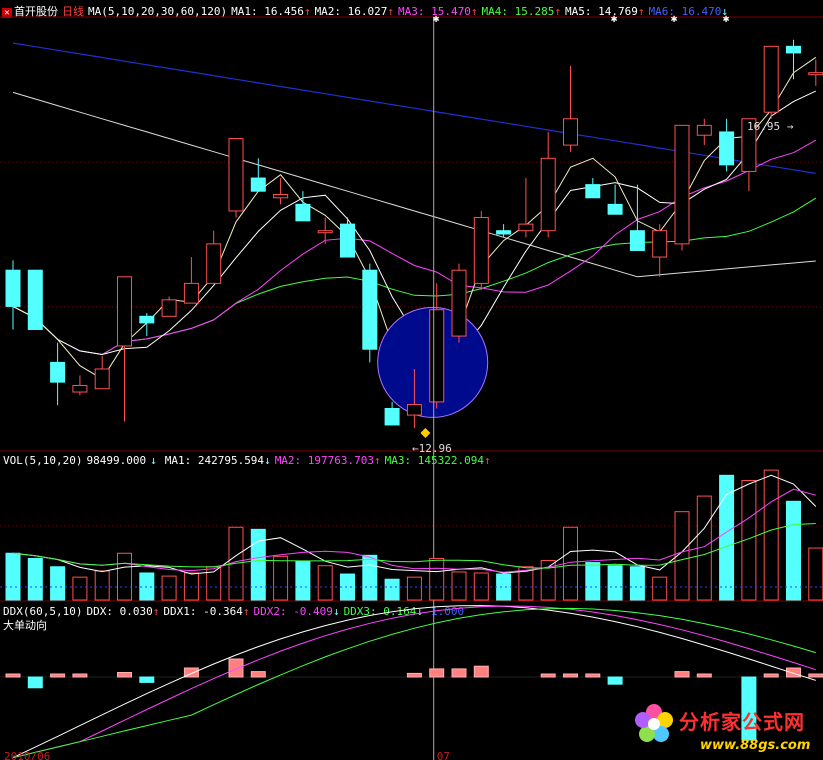  Describe the element at coordinates (770, 126) in the screenshot. I see `high-price-label: 16.95 →` at that location.